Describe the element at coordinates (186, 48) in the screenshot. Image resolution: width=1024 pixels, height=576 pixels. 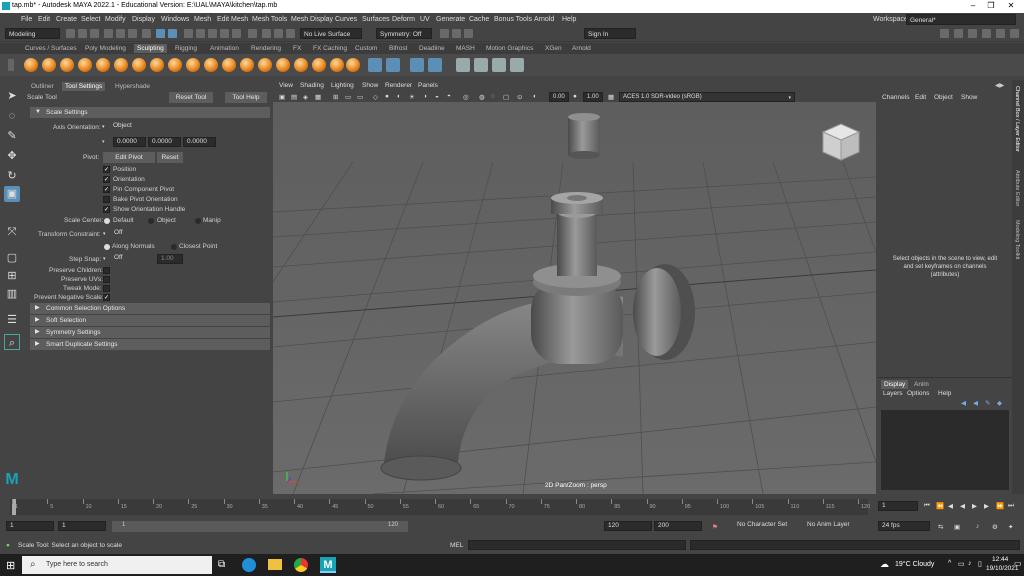
I see `shelf-tab-rigging: Rigging` at that location.